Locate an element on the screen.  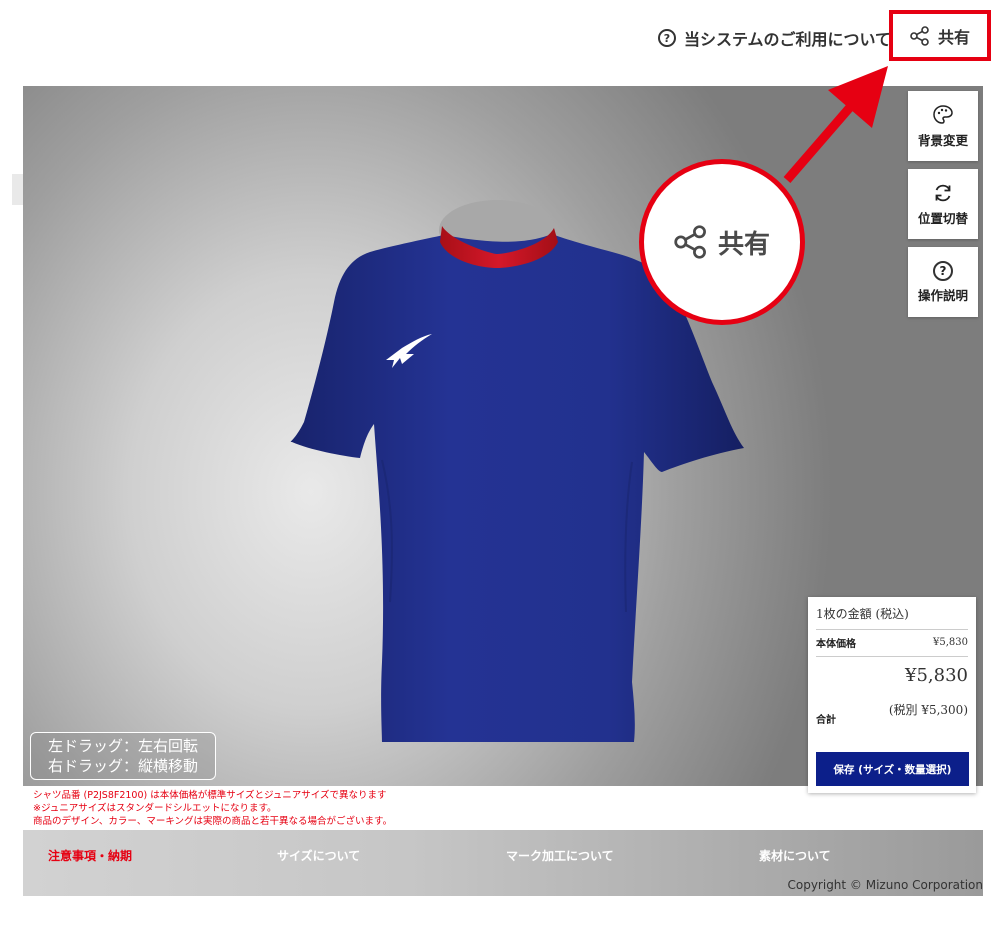
save-button: 保存 (サイズ・数量選択) is located at coordinates (892, 769).